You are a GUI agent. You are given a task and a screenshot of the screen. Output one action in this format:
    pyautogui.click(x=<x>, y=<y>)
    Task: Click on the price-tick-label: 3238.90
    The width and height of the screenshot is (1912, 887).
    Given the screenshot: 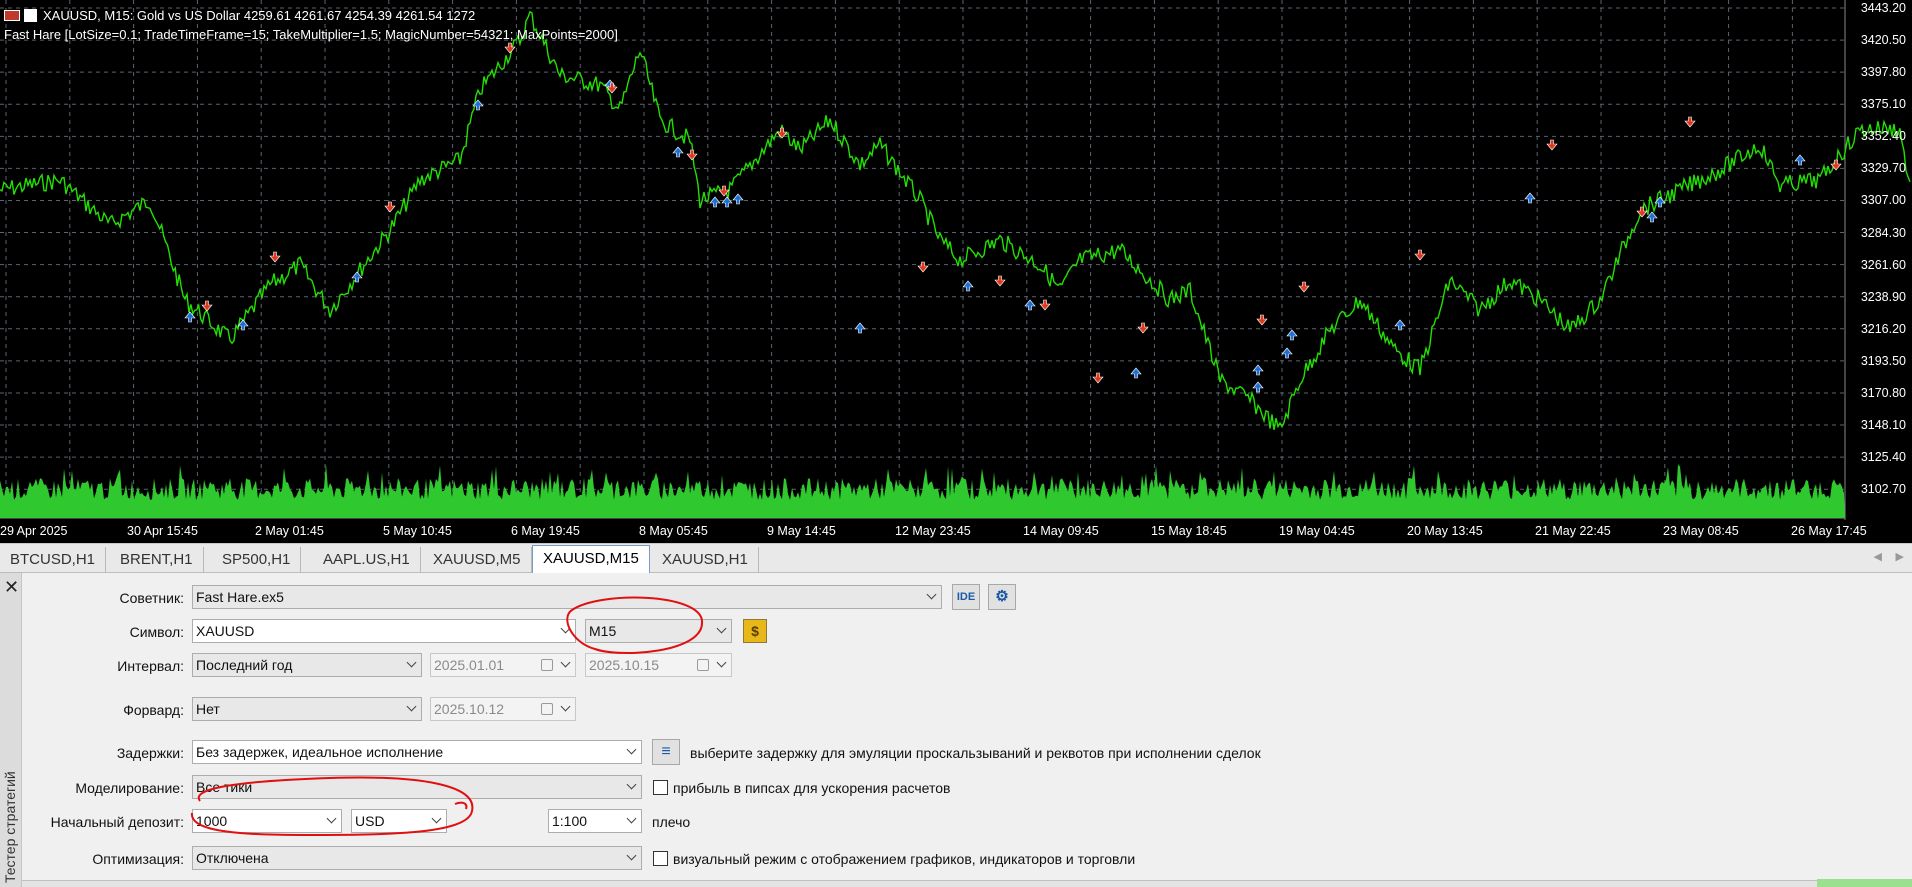 What is the action you would take?
    pyautogui.click(x=1883, y=296)
    